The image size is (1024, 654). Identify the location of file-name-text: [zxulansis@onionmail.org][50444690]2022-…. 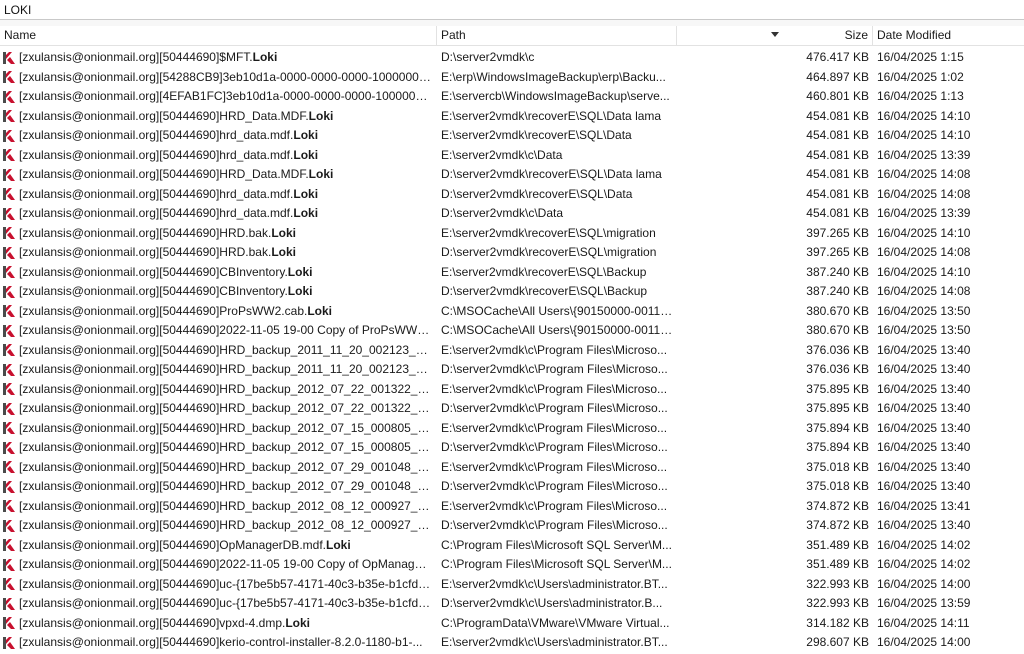
(226, 330).